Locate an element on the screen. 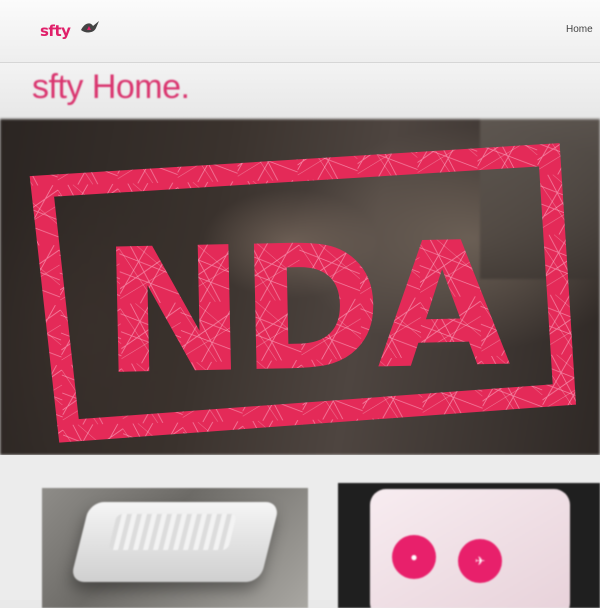 The image size is (600, 608). hero-light is located at coordinates (290, 244).